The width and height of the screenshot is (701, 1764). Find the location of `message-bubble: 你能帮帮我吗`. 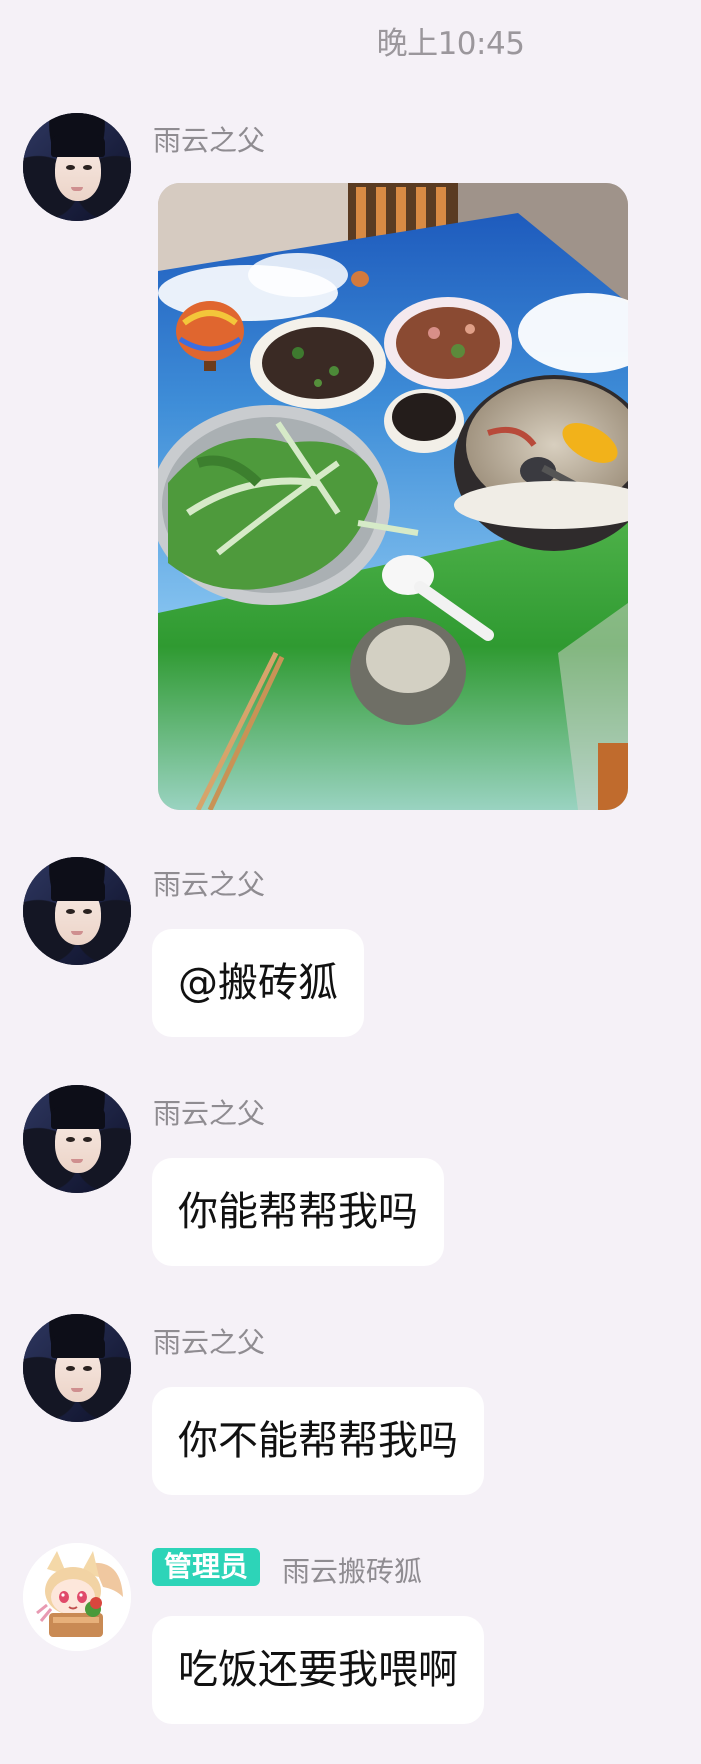

message-bubble: 你能帮帮我吗 is located at coordinates (298, 1212).